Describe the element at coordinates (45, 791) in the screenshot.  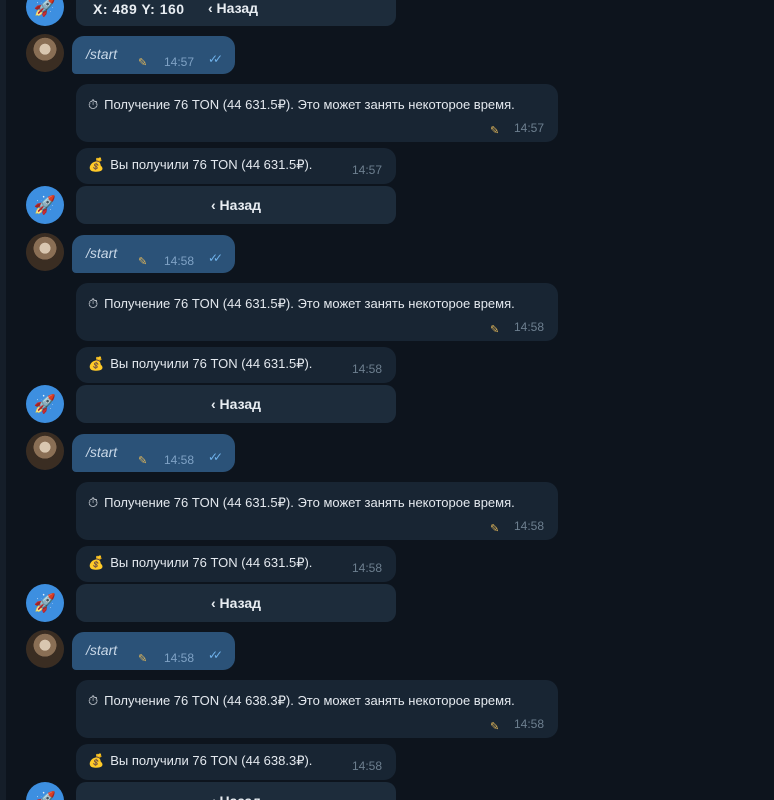
I see `rocket-icon: 🚀` at that location.